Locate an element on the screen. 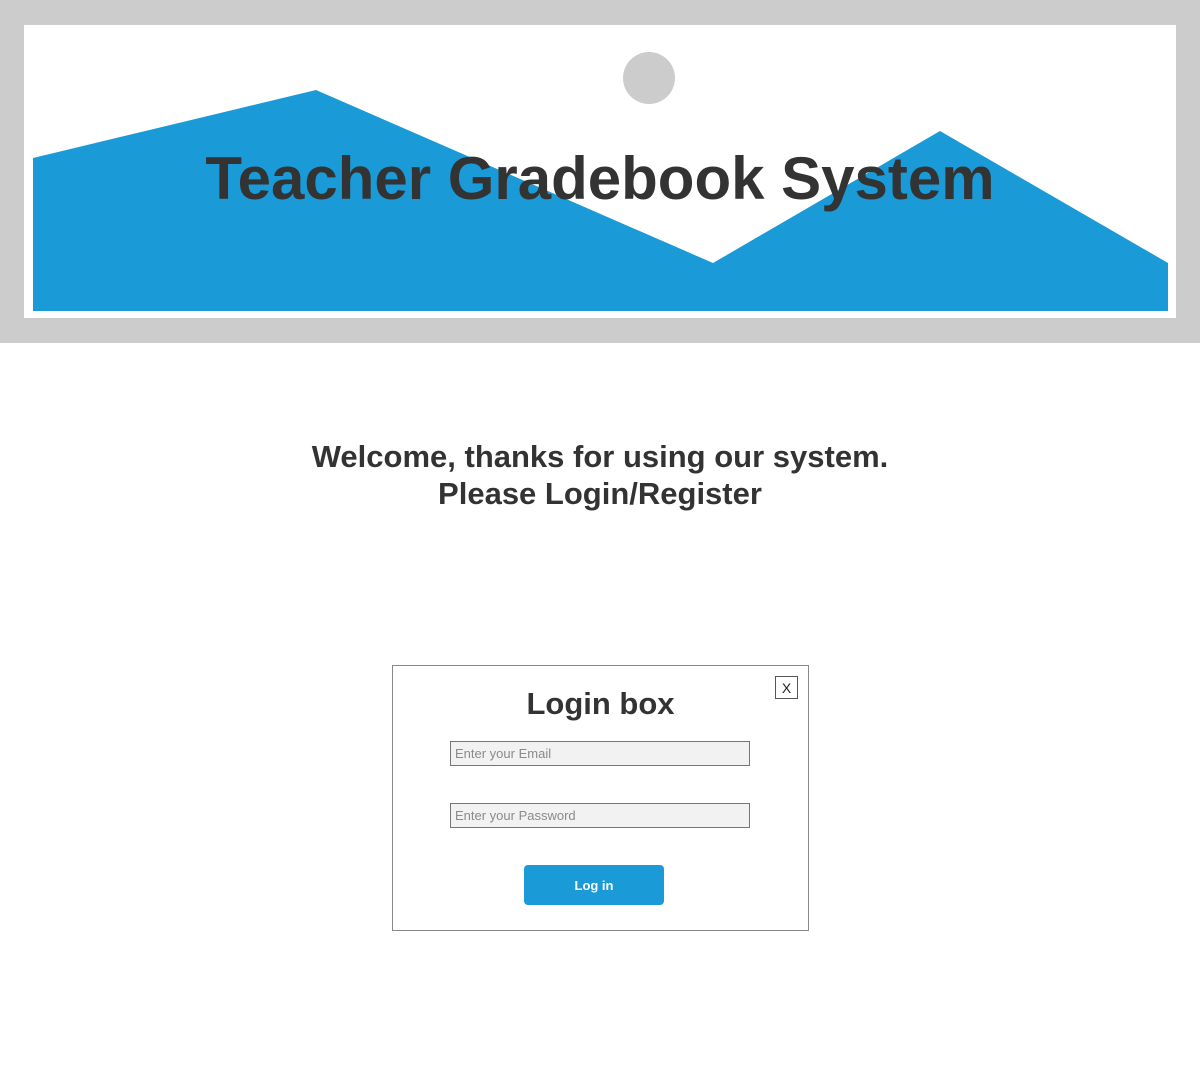 The image size is (1200, 1072). welcome-line-2: Please Login/Register is located at coordinates (600, 493).